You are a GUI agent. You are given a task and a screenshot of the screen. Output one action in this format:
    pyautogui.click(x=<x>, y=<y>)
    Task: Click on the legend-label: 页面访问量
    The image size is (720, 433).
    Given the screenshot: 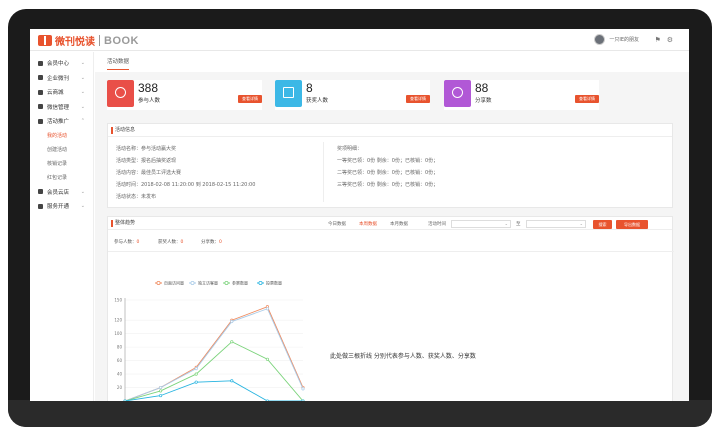 What is the action you would take?
    pyautogui.click(x=174, y=283)
    